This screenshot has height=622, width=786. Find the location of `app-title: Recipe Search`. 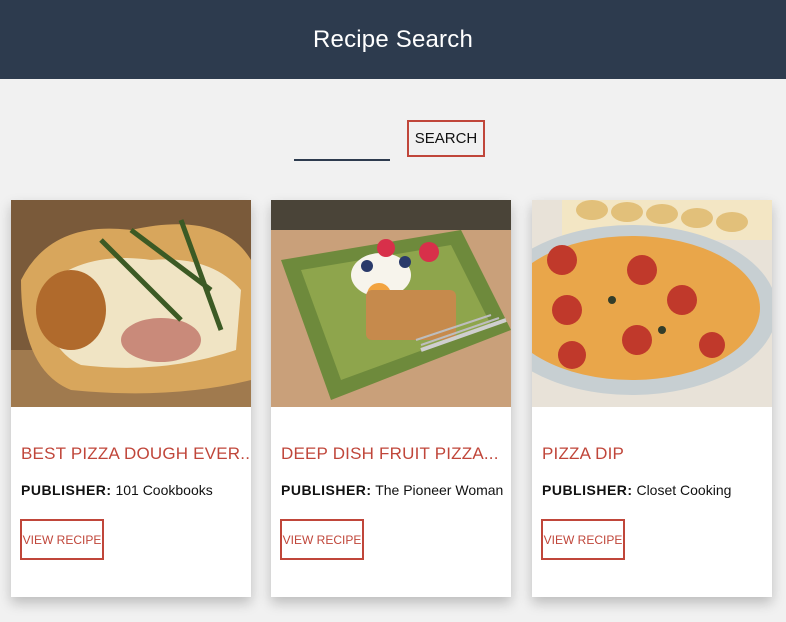

app-title: Recipe Search is located at coordinates (393, 39).